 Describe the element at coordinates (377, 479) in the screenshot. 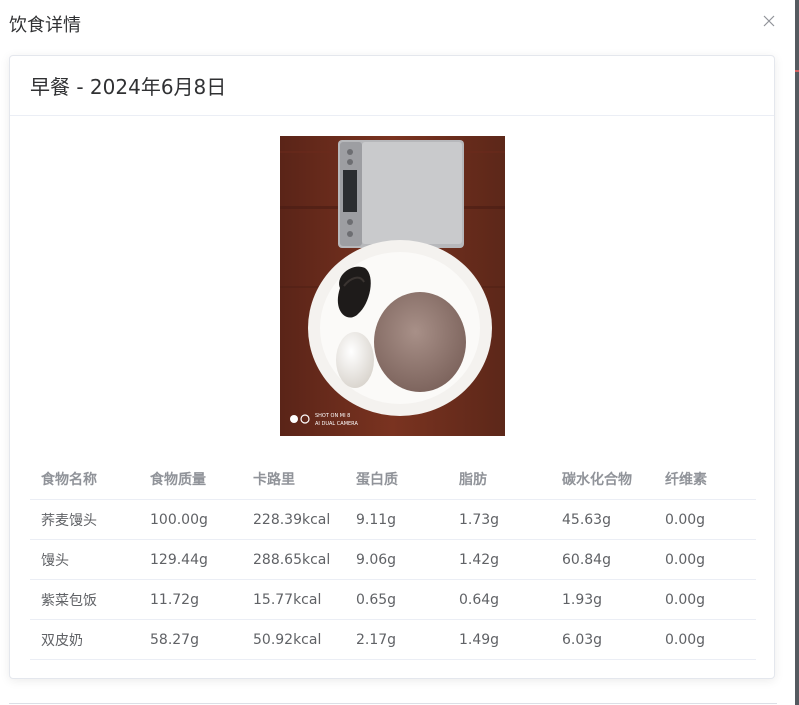

I see `column-header: 蛋白质` at that location.